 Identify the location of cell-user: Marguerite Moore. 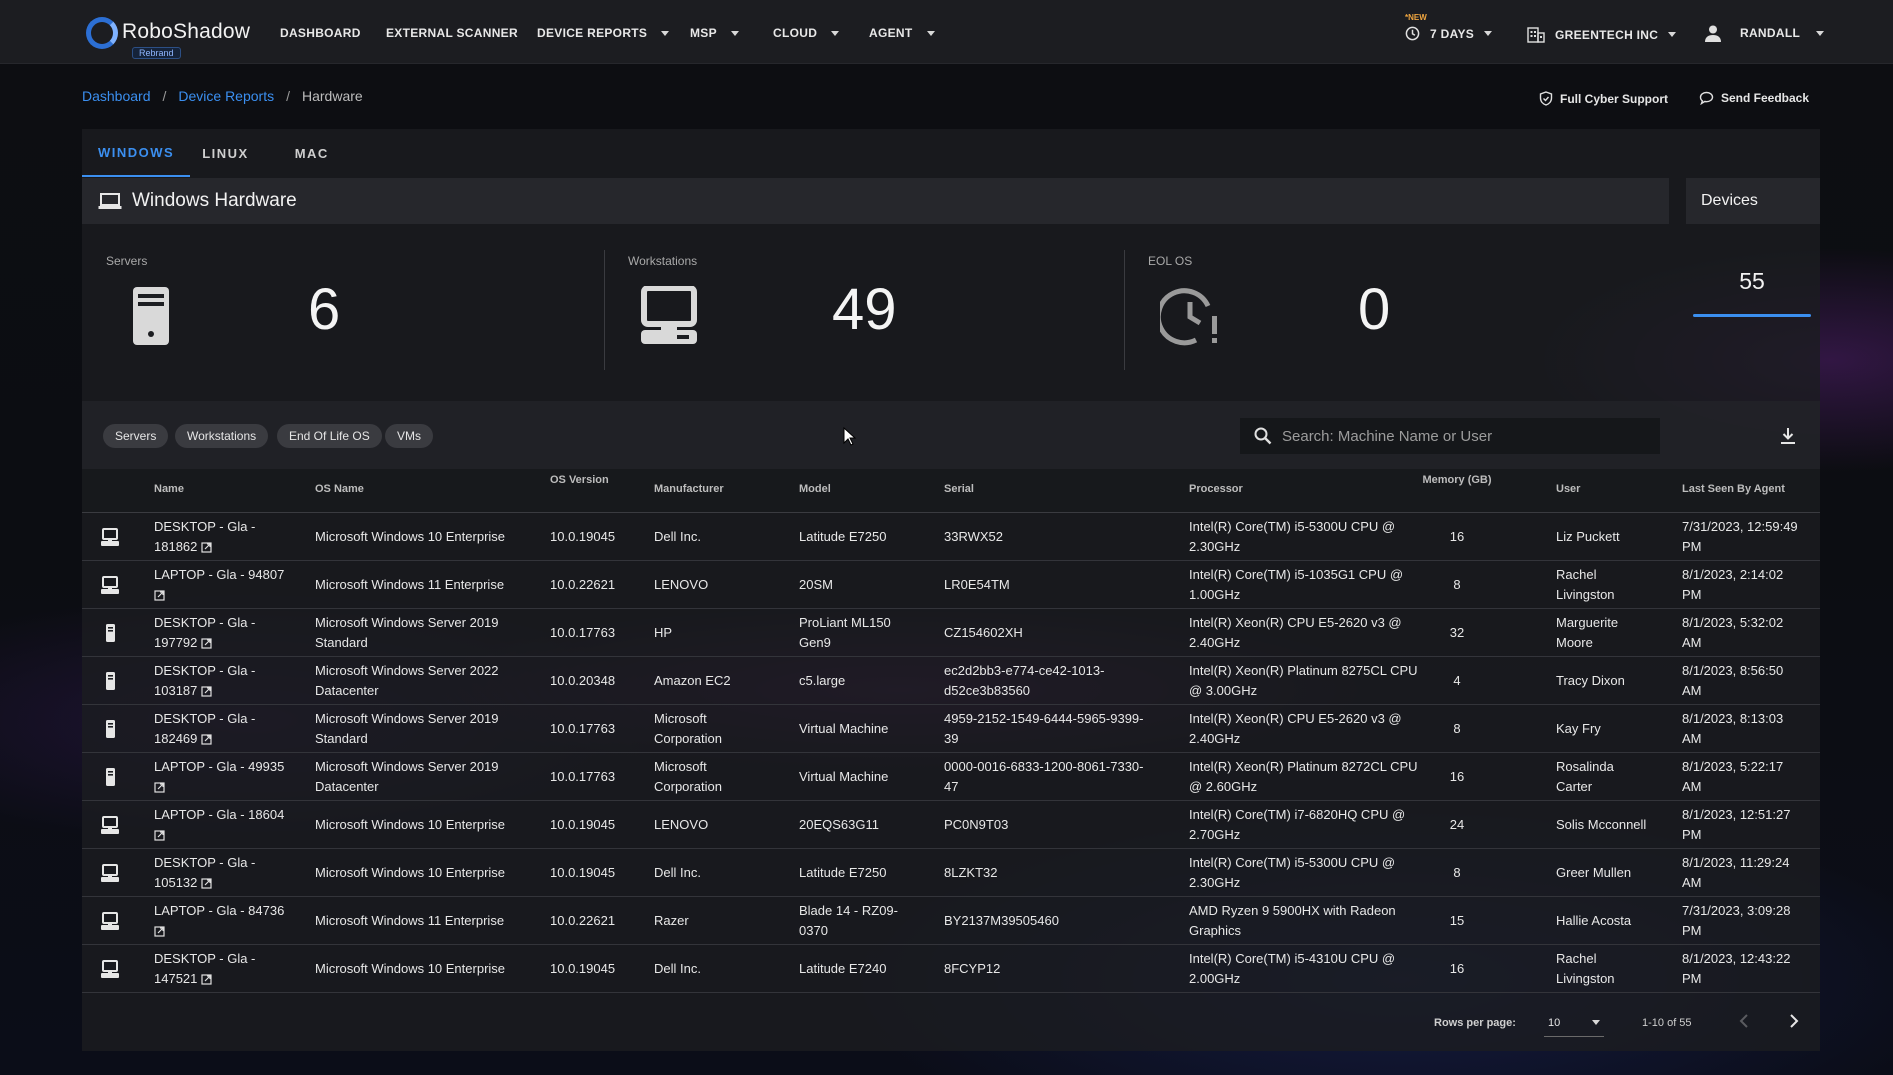
(1613, 633).